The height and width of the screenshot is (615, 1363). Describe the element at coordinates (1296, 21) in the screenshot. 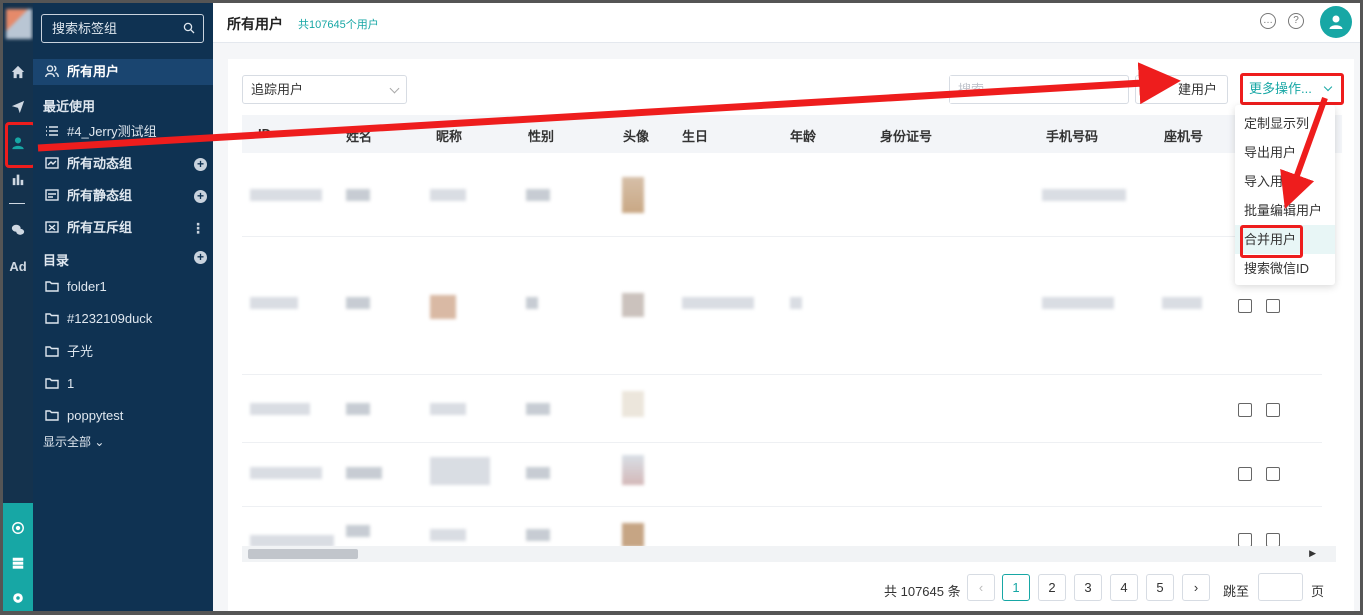

I see `help-icon: ?` at that location.